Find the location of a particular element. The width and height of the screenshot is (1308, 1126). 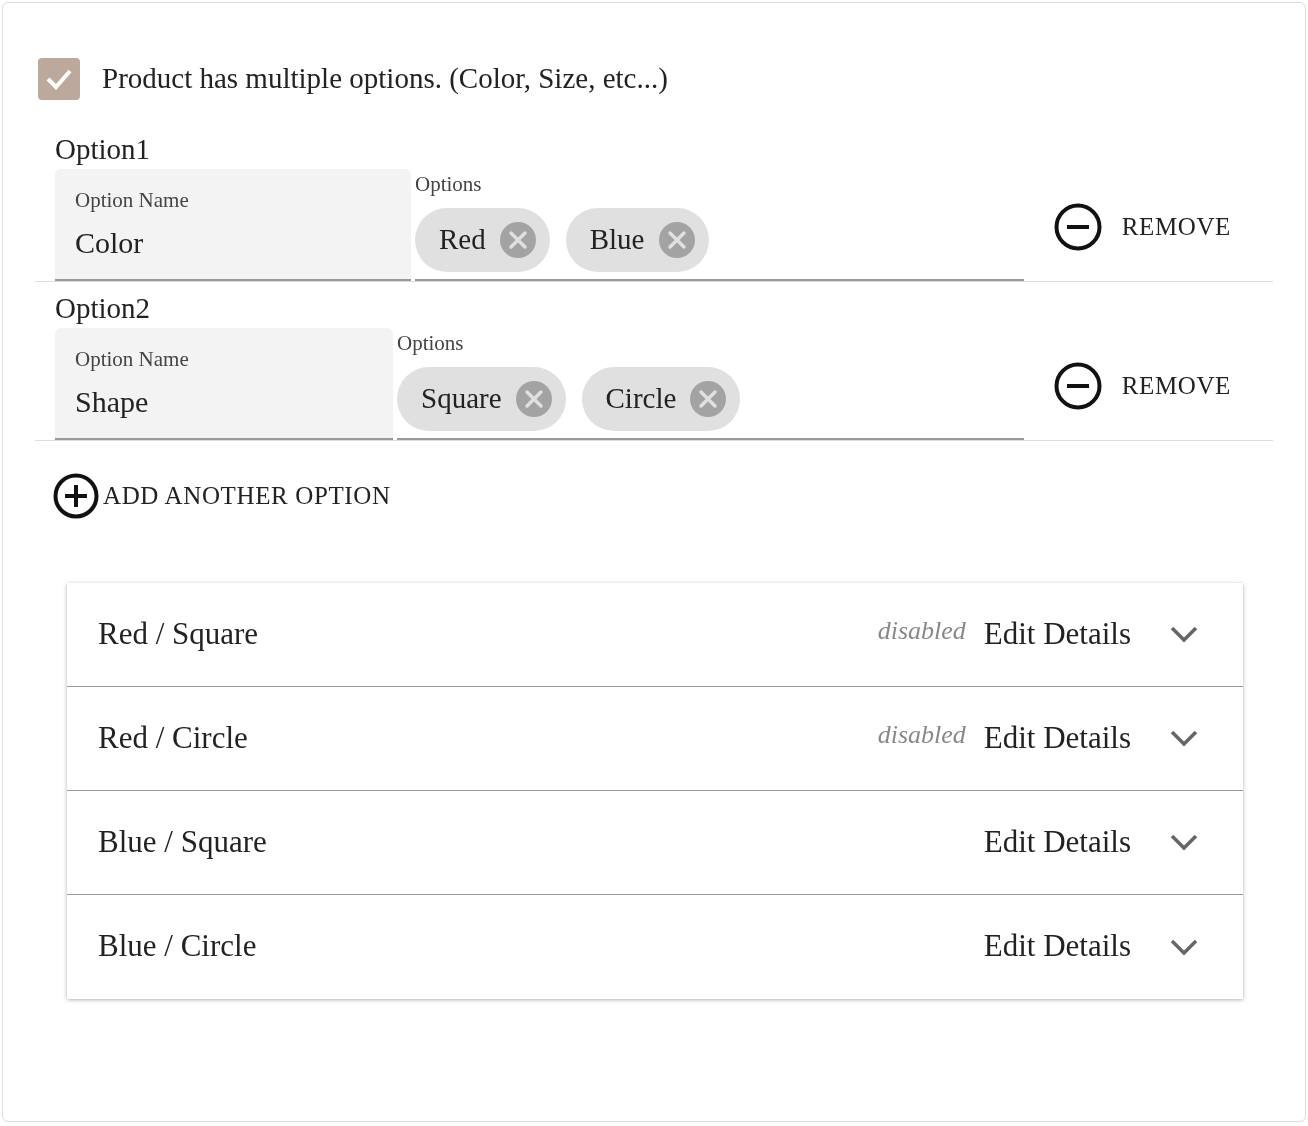

option-name-field: Option Name Shape is located at coordinates (224, 383).